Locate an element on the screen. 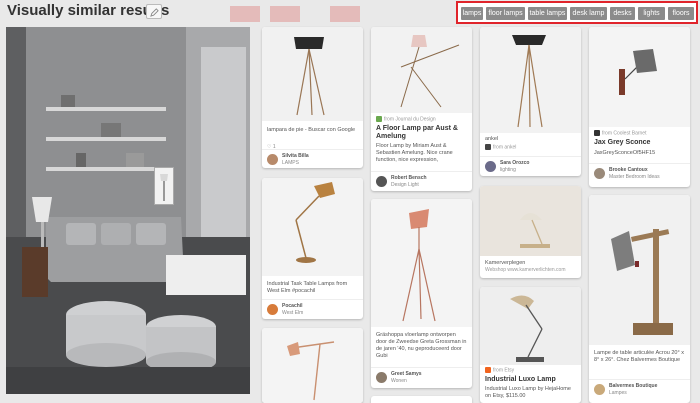 The height and width of the screenshot is (403, 700). pin-source: from Journal du Design is located at coordinates (422, 119).